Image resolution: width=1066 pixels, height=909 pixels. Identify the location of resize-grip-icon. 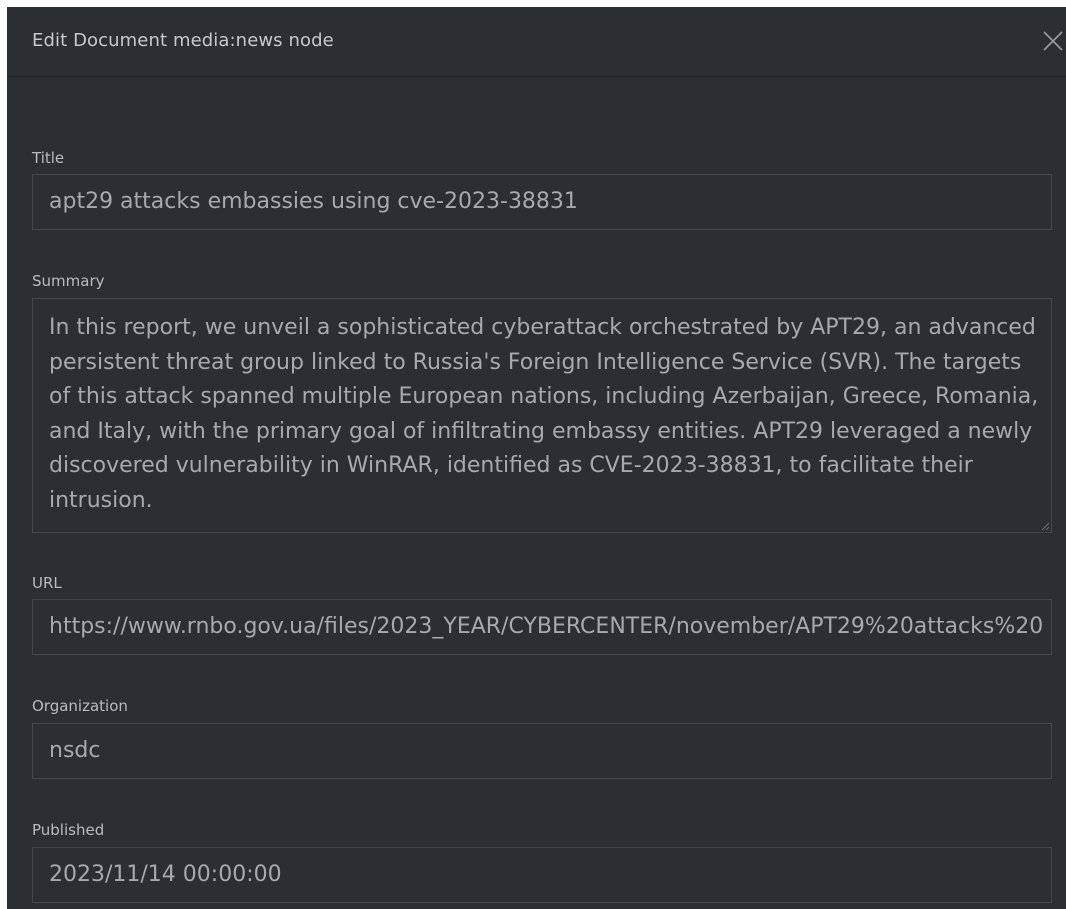
(1045, 526).